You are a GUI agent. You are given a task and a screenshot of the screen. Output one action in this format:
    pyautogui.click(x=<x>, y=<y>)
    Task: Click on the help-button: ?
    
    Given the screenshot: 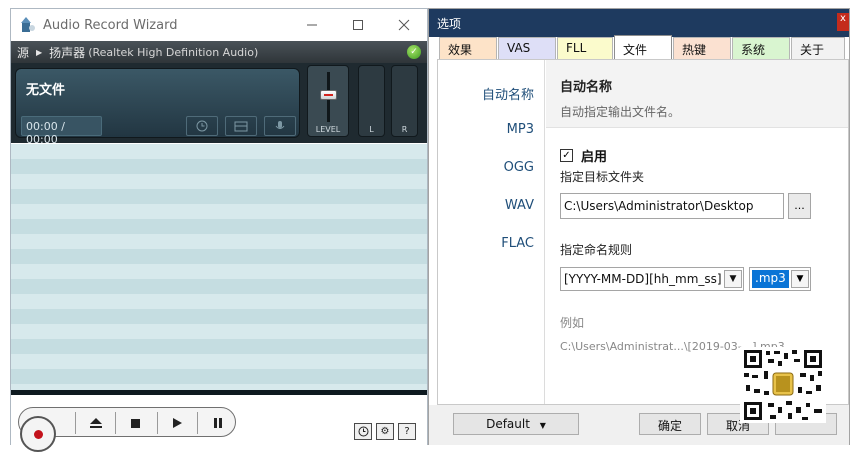 What is the action you would take?
    pyautogui.click(x=407, y=431)
    